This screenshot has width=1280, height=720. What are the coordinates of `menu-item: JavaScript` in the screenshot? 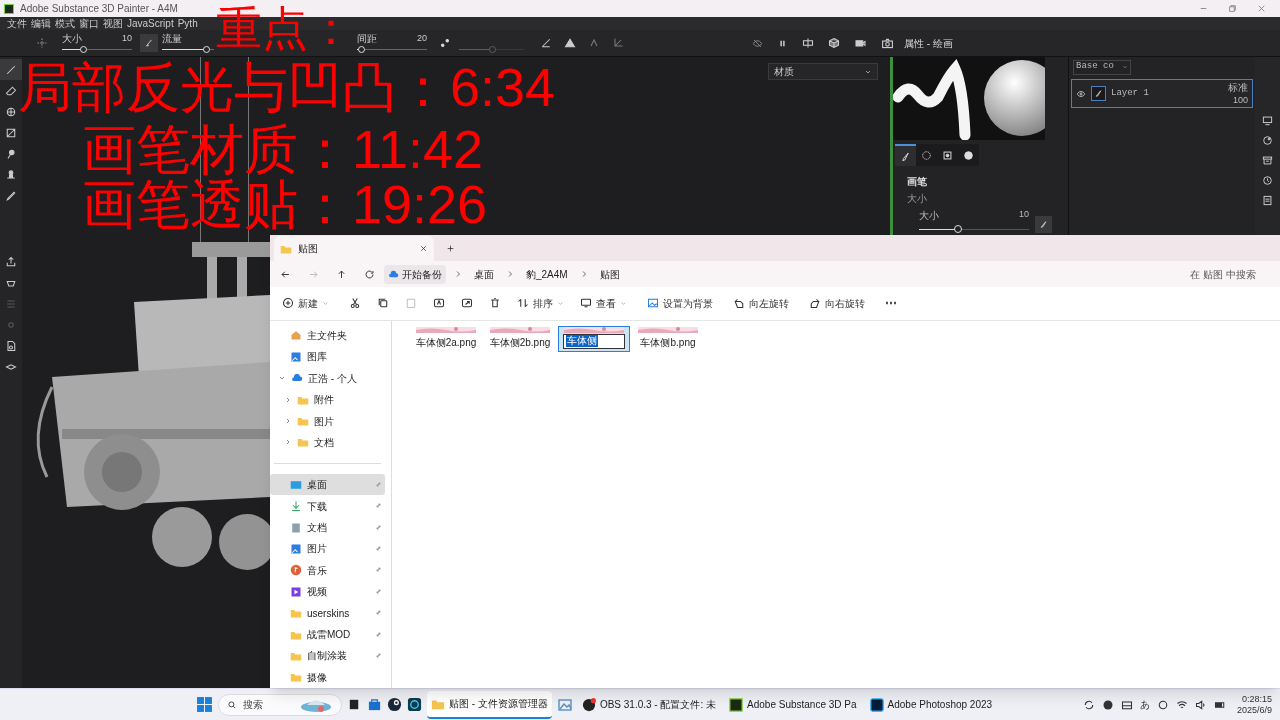 It's located at (150, 23).